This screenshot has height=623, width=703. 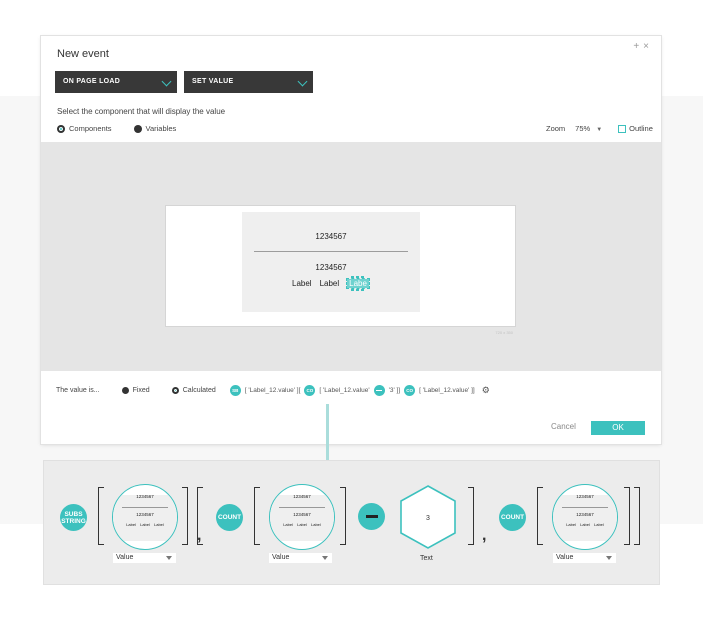 What do you see at coordinates (344, 390) in the screenshot?
I see `expression-text: [ 'Label_12.value'` at bounding box center [344, 390].